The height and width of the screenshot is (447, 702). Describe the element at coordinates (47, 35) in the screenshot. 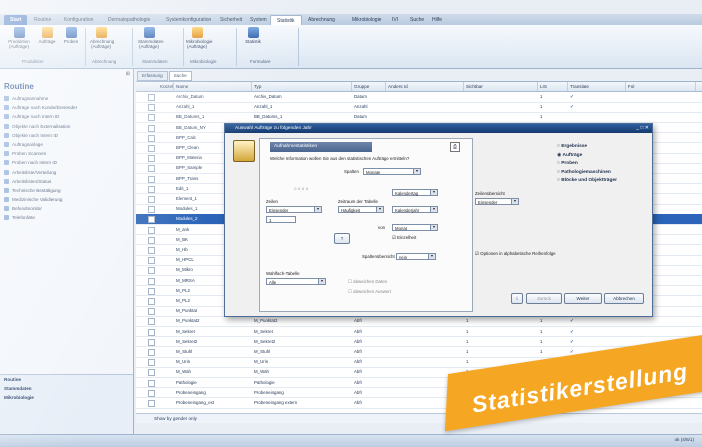

I see `ribbon-button: Aufträge` at that location.